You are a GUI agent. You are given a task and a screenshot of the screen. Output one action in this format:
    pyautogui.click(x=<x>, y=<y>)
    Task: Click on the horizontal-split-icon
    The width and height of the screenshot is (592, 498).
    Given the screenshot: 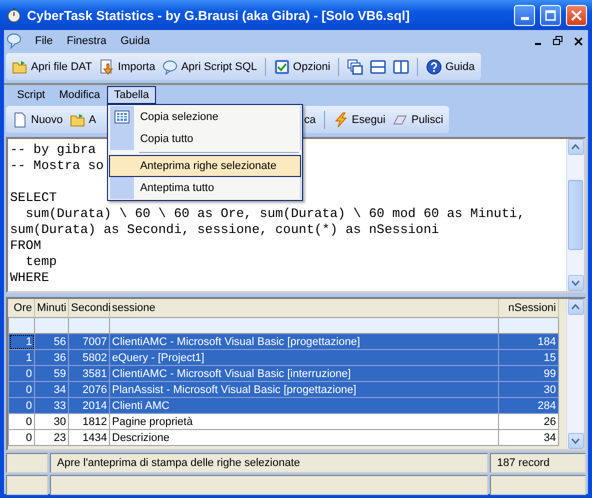 What is the action you would take?
    pyautogui.click(x=378, y=66)
    